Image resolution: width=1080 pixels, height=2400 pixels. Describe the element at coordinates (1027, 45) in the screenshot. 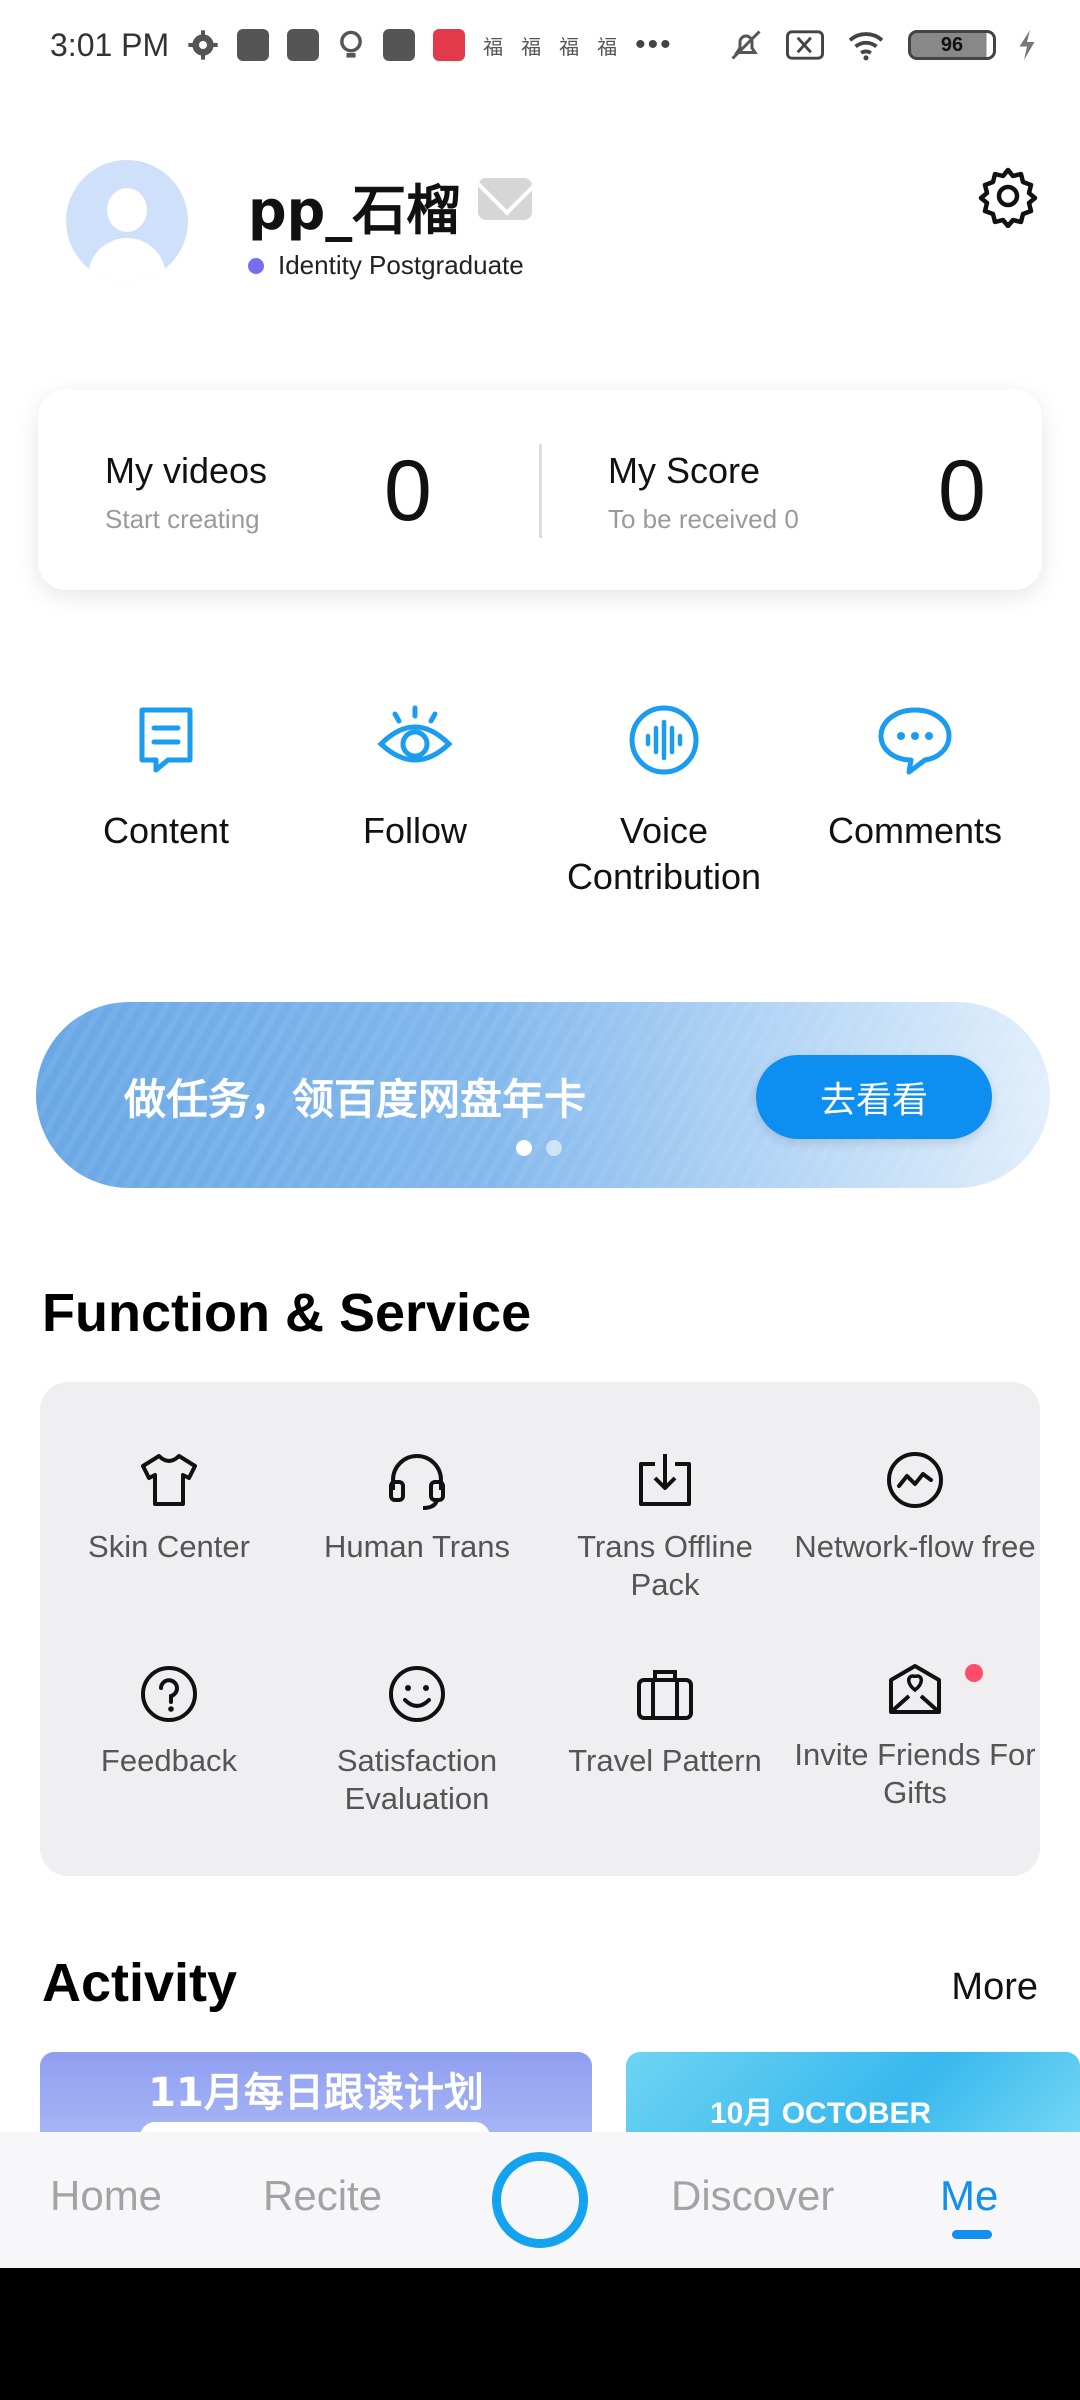

I see `charging-icon` at that location.